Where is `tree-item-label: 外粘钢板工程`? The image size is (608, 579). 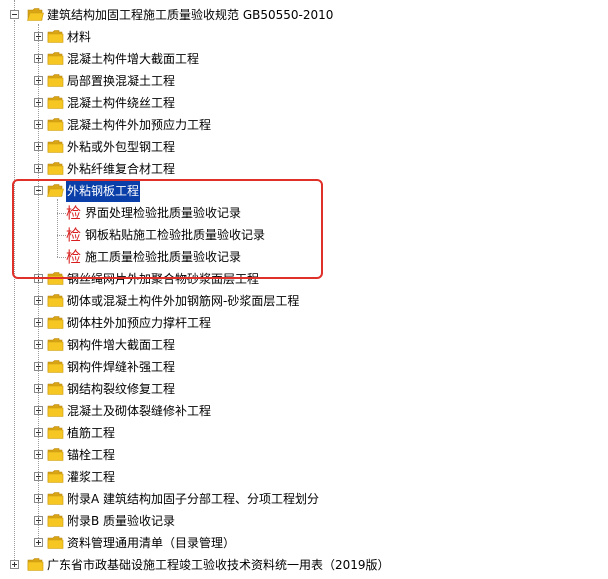
tree-item-label: 外粘钢板工程 is located at coordinates (103, 191).